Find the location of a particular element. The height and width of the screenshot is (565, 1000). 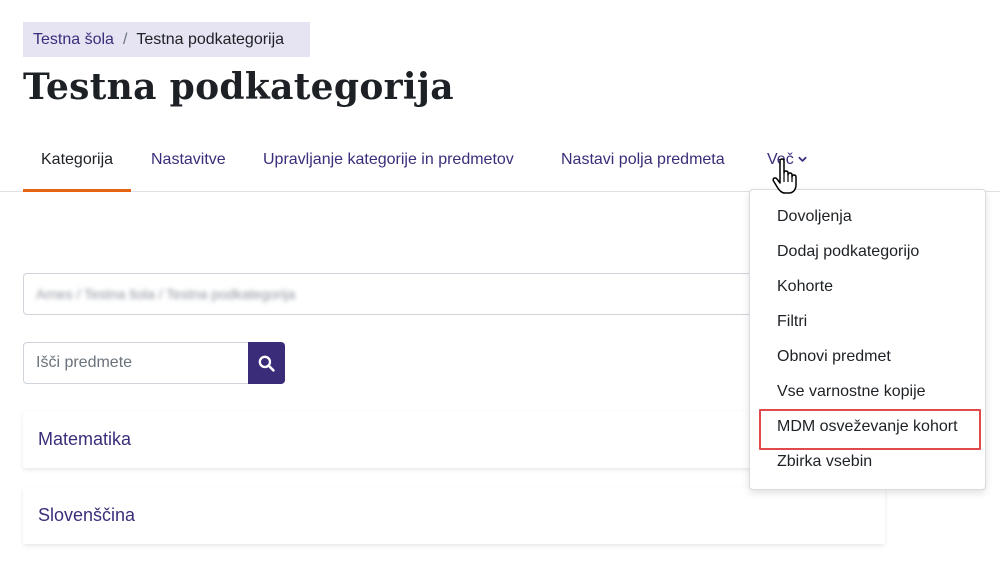

menu-item-dovoljenja: Dovoljenja is located at coordinates (867, 216).